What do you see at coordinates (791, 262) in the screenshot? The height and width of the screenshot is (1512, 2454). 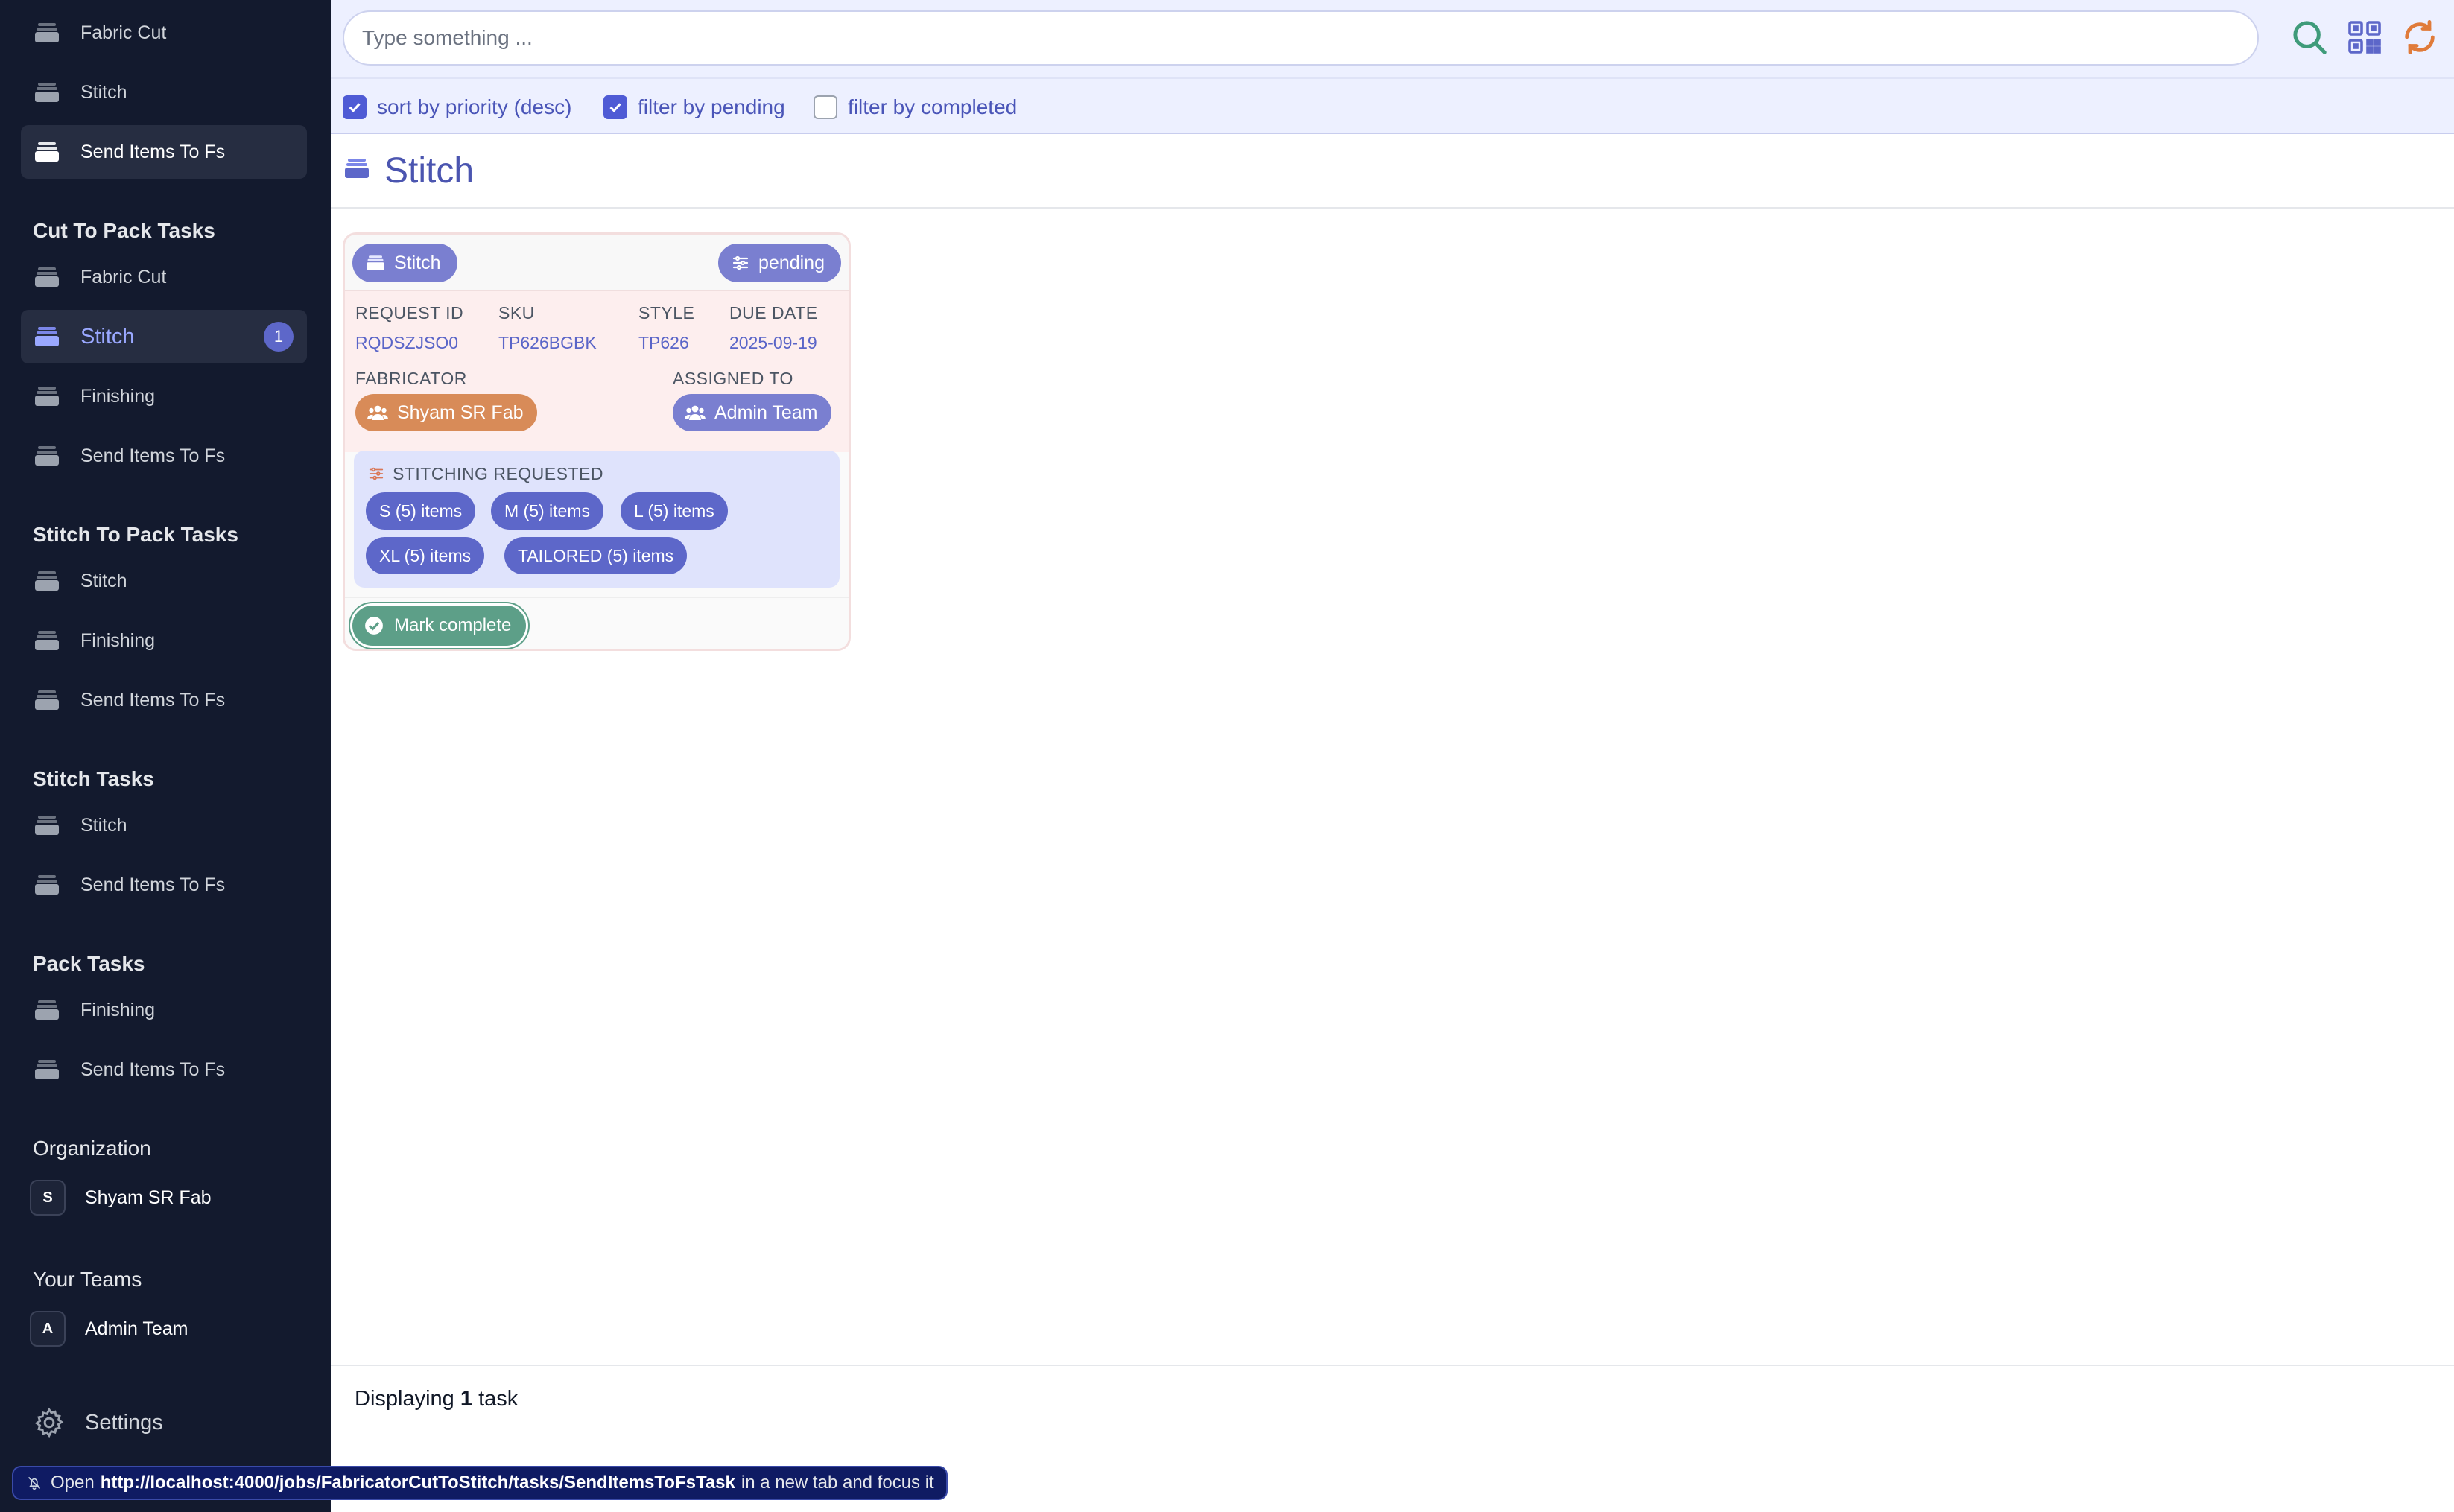 I see `status-label: pending` at bounding box center [791, 262].